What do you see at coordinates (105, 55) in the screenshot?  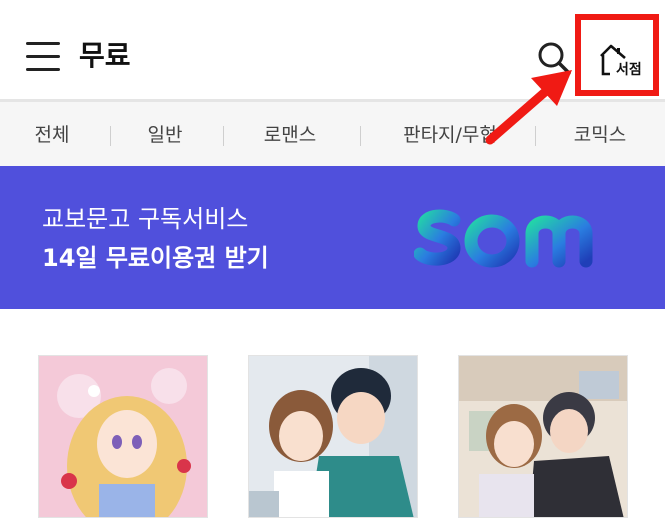 I see `page-title: 무료` at bounding box center [105, 55].